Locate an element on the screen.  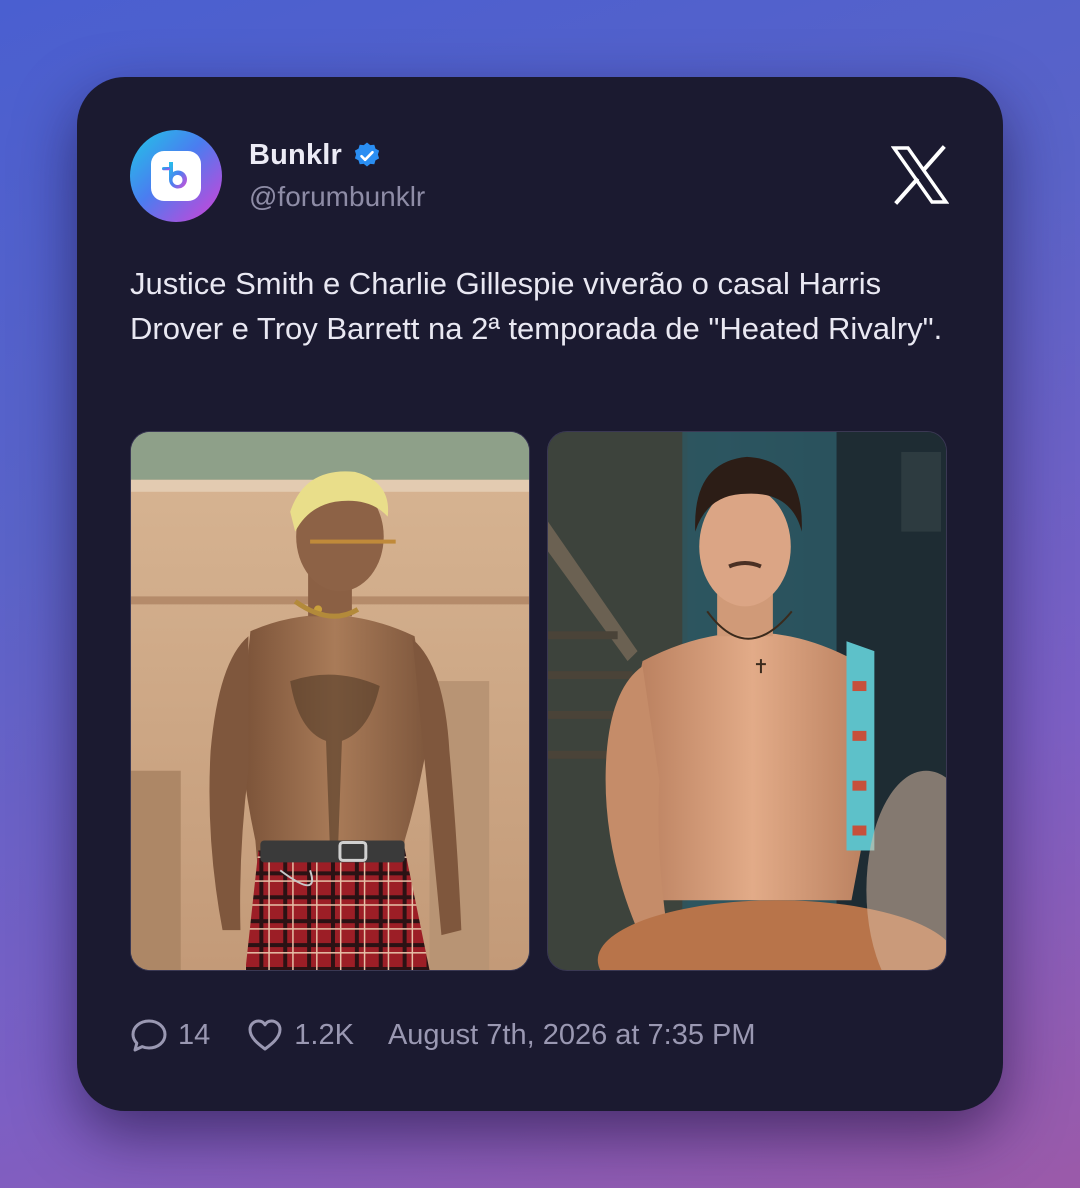
reply-count: 14 is located at coordinates (194, 1034).